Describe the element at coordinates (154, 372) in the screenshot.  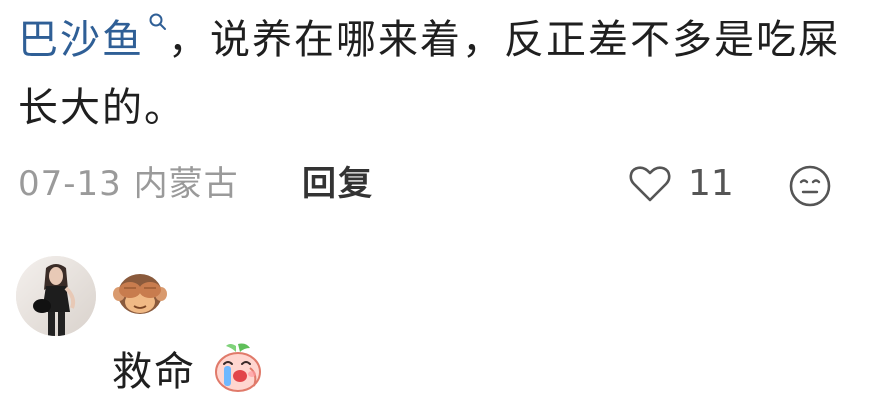
I see `reply-text: 救命` at that location.